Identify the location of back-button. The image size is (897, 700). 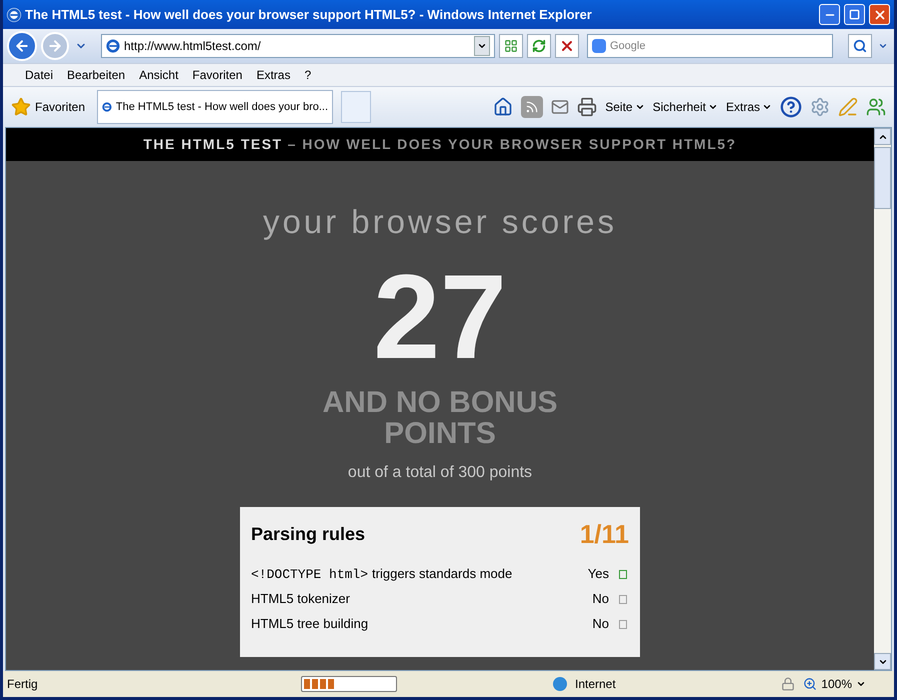
(22, 46).